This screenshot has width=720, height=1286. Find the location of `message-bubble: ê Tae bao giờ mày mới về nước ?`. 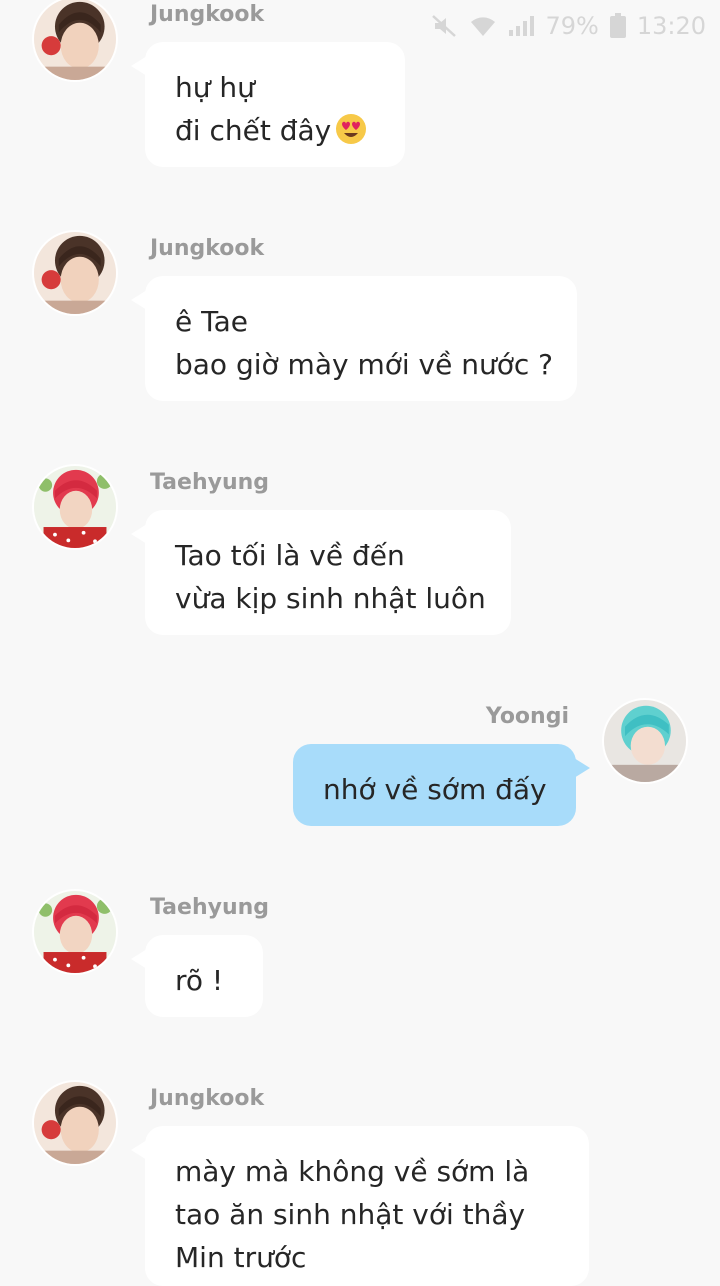

message-bubble: ê Tae bao giờ mày mới về nước ? is located at coordinates (354, 338).